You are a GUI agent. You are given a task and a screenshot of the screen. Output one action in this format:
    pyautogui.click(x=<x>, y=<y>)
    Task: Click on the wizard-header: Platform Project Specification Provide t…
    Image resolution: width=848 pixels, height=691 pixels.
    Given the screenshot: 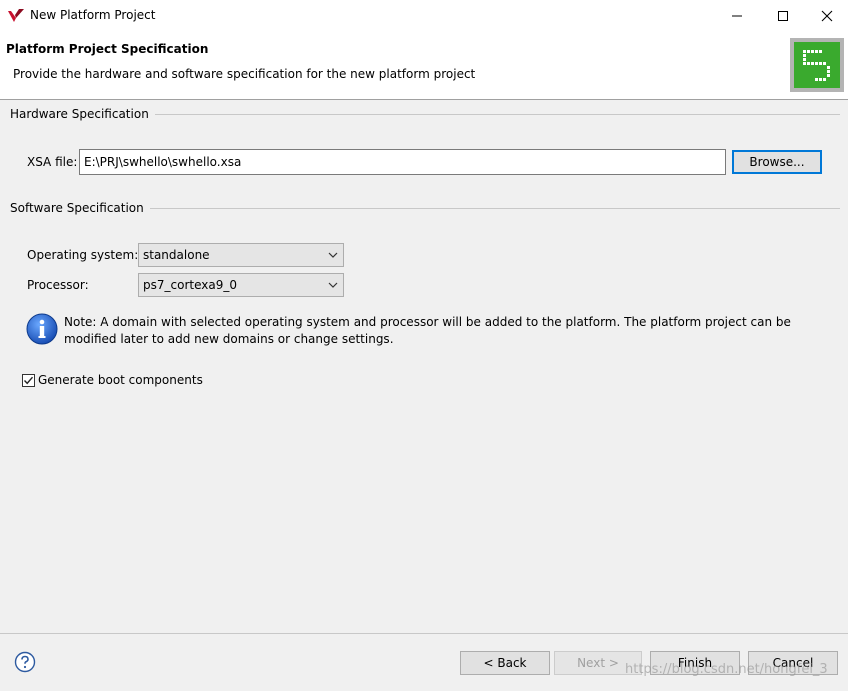 What is the action you would take?
    pyautogui.click(x=424, y=65)
    